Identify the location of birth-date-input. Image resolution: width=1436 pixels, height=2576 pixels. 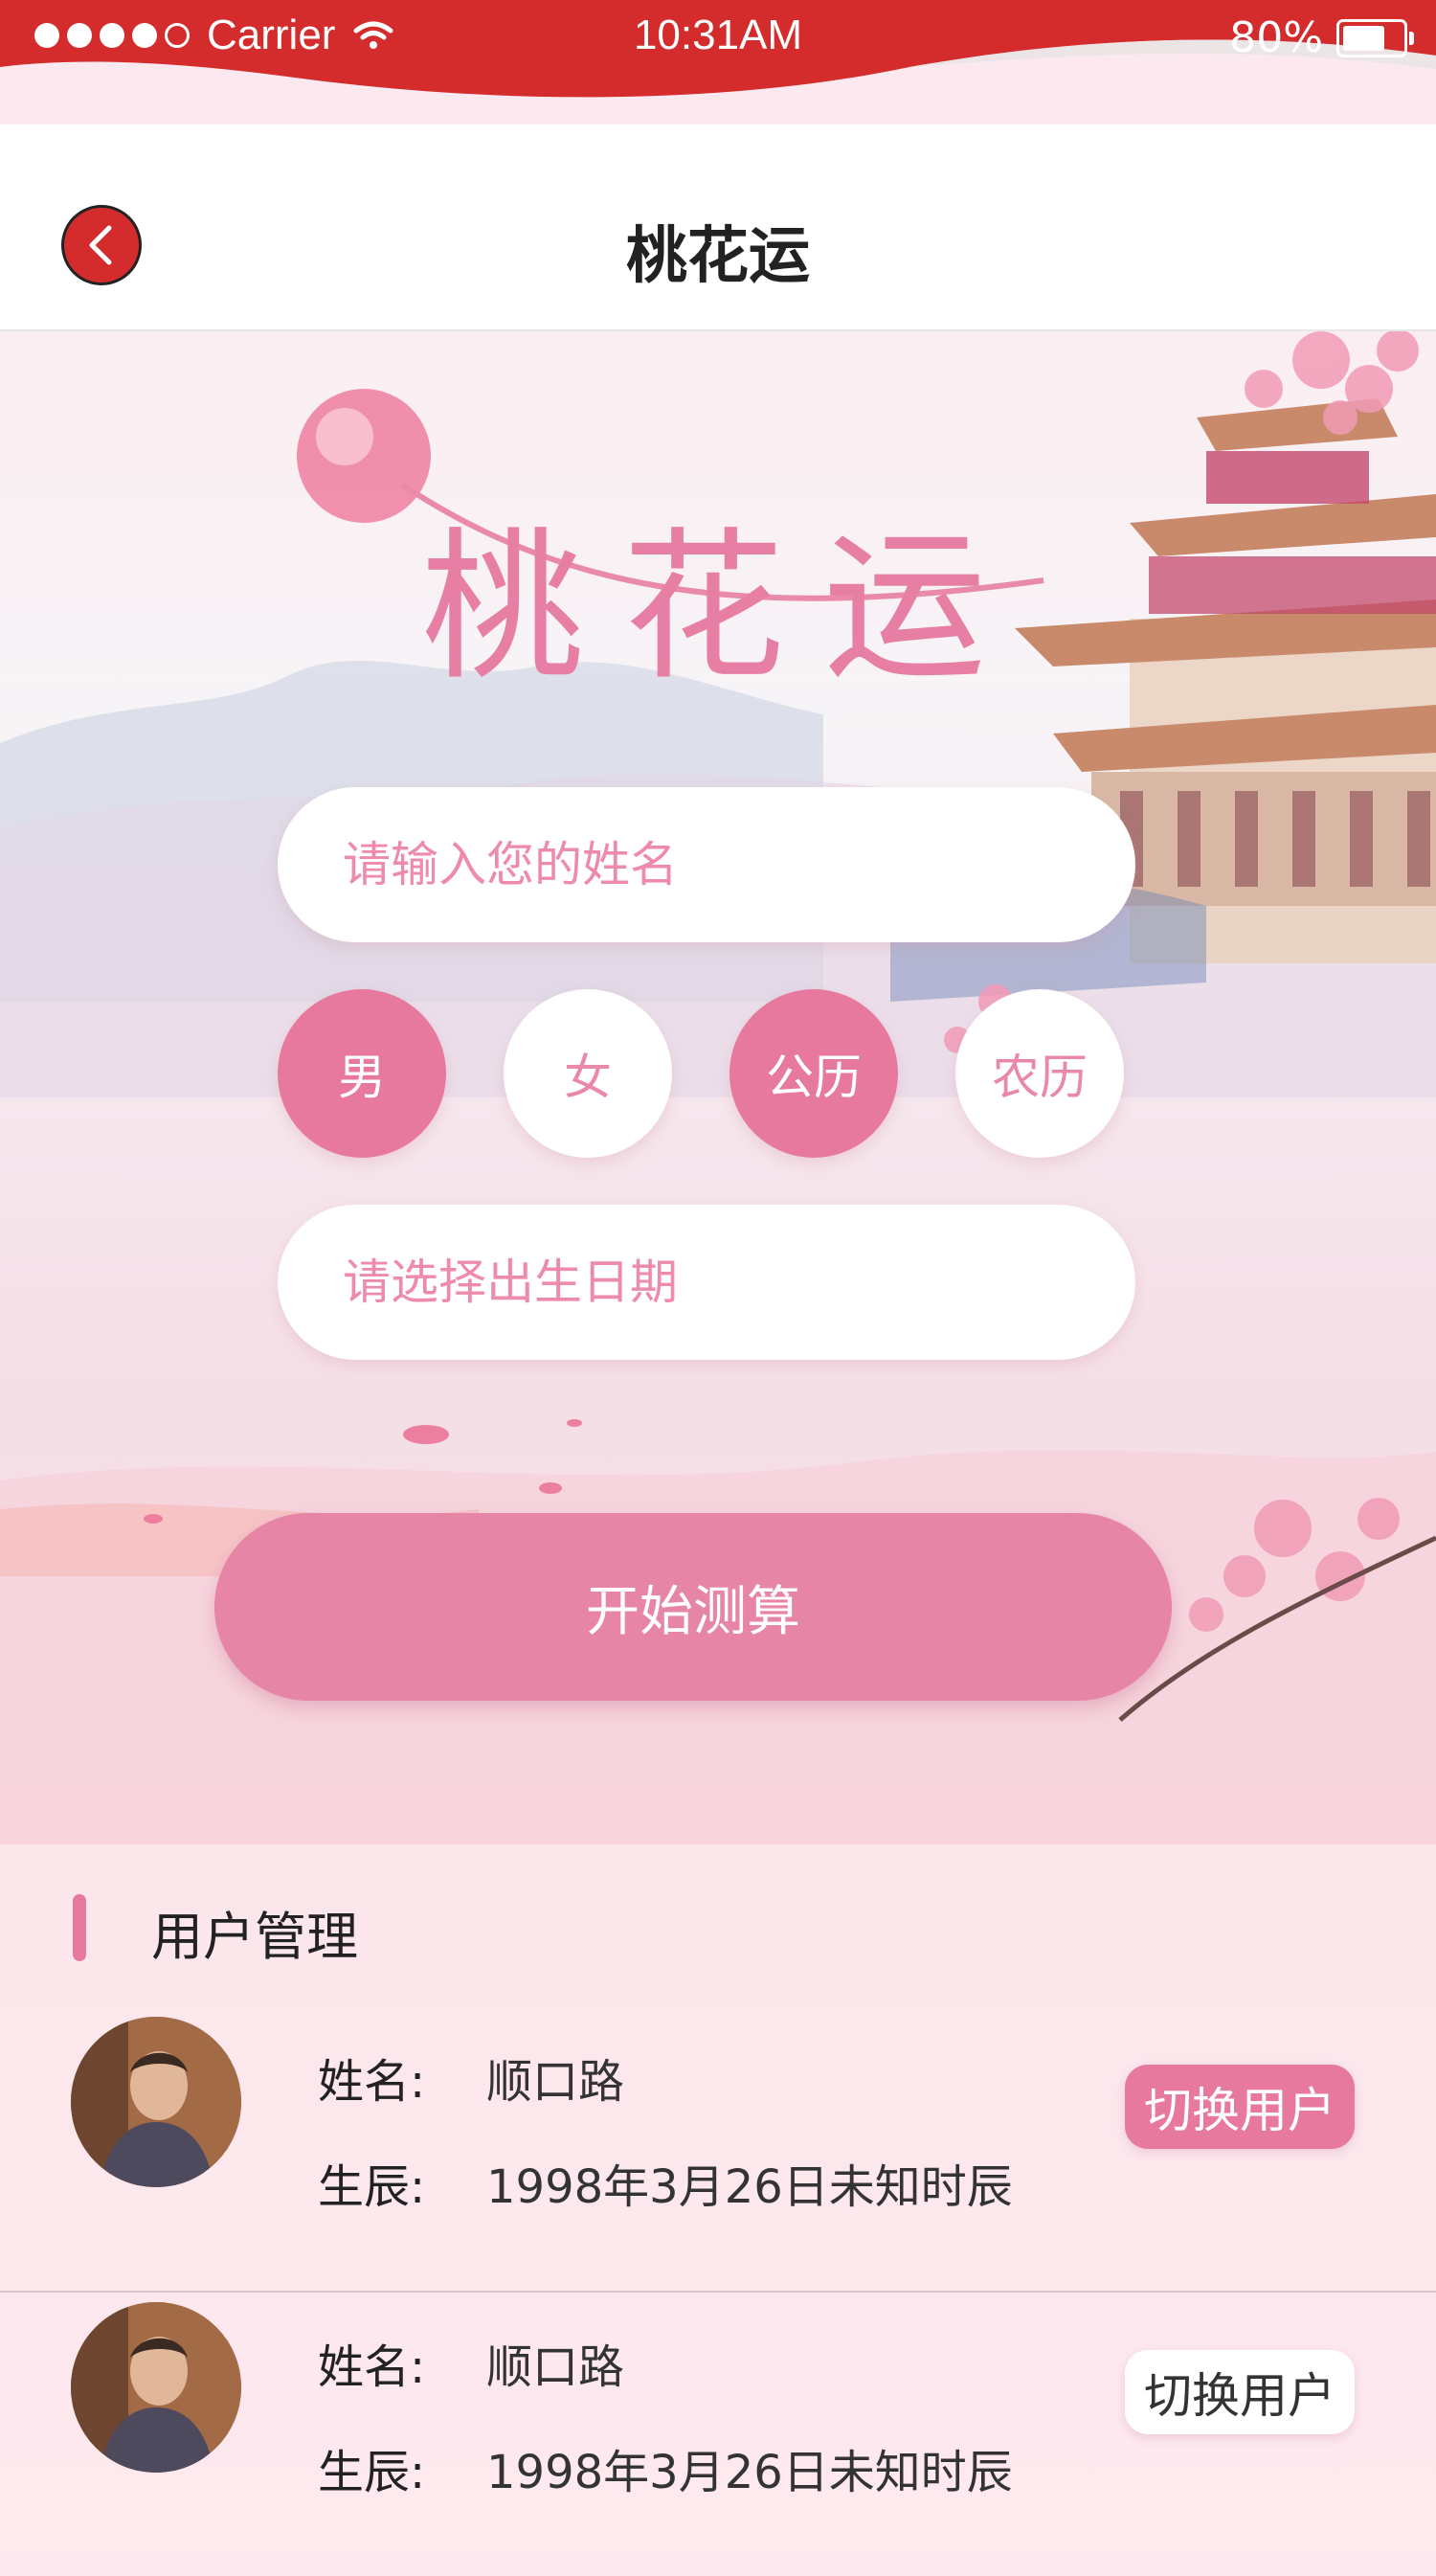
(706, 1282).